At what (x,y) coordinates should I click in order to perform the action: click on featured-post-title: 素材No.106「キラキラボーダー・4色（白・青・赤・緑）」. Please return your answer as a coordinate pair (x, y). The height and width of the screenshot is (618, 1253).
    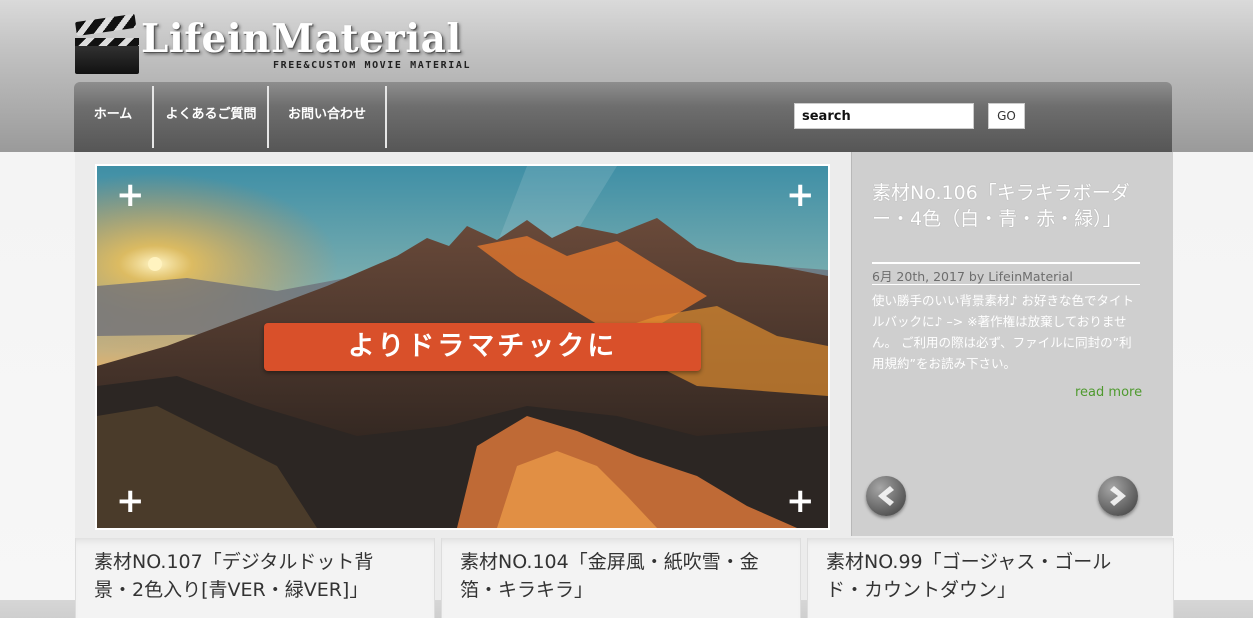
    Looking at the image, I should click on (1007, 206).